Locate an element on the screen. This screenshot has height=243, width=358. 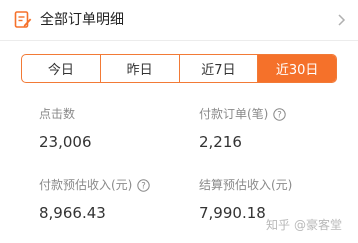
tab-last-7-days: 近7日 is located at coordinates (219, 68).